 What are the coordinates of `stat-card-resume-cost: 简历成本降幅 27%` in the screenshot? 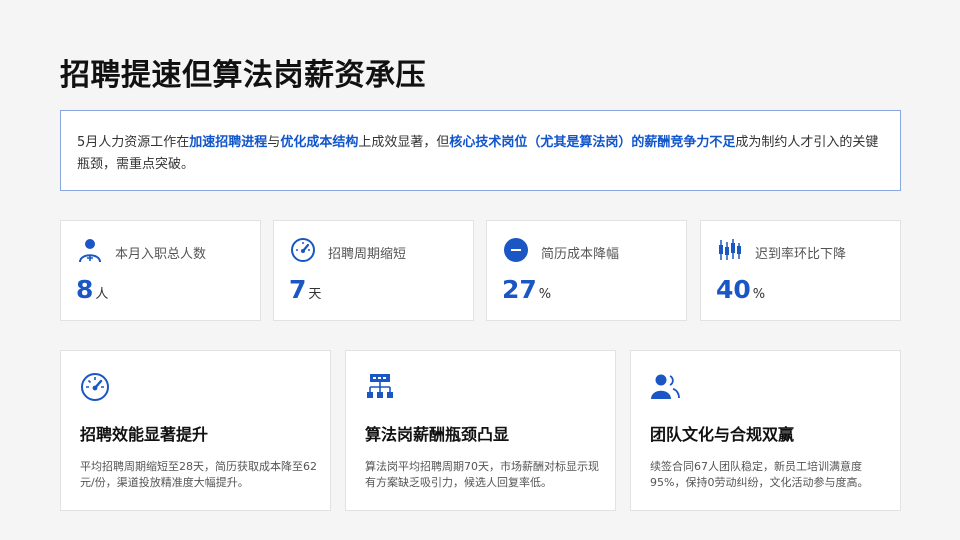 It's located at (586, 270).